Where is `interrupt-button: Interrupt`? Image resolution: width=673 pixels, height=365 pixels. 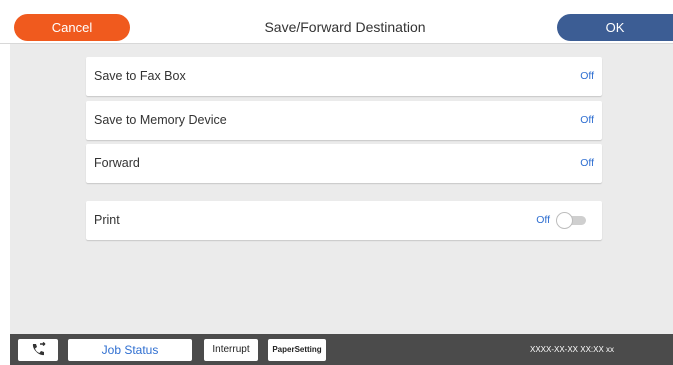 interrupt-button: Interrupt is located at coordinates (231, 350).